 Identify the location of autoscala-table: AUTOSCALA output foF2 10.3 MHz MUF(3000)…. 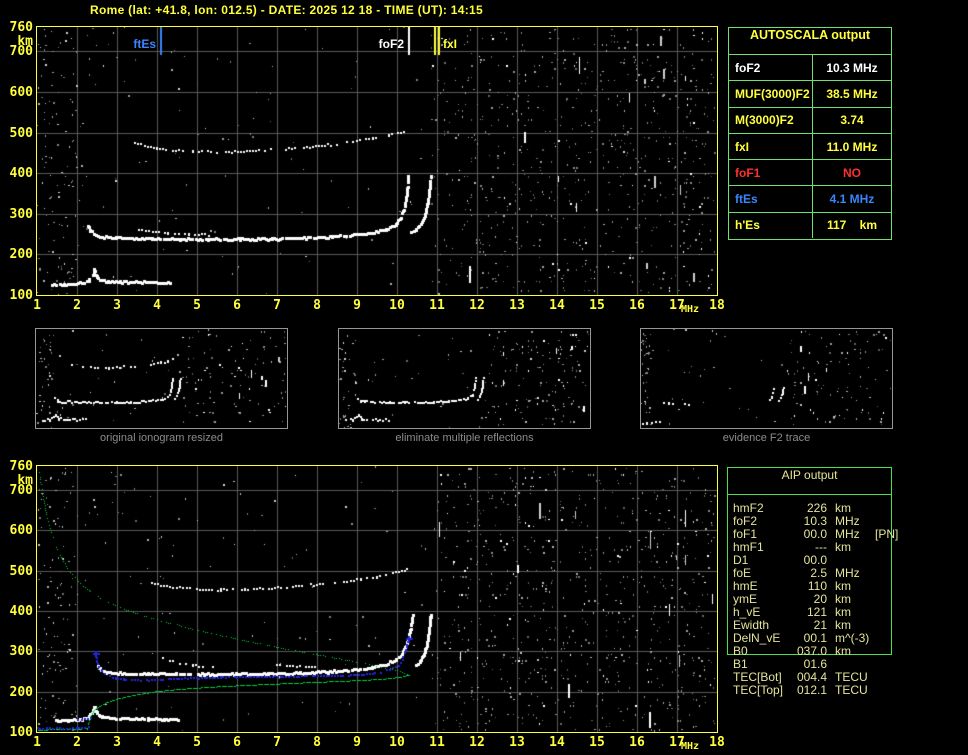
(810, 133).